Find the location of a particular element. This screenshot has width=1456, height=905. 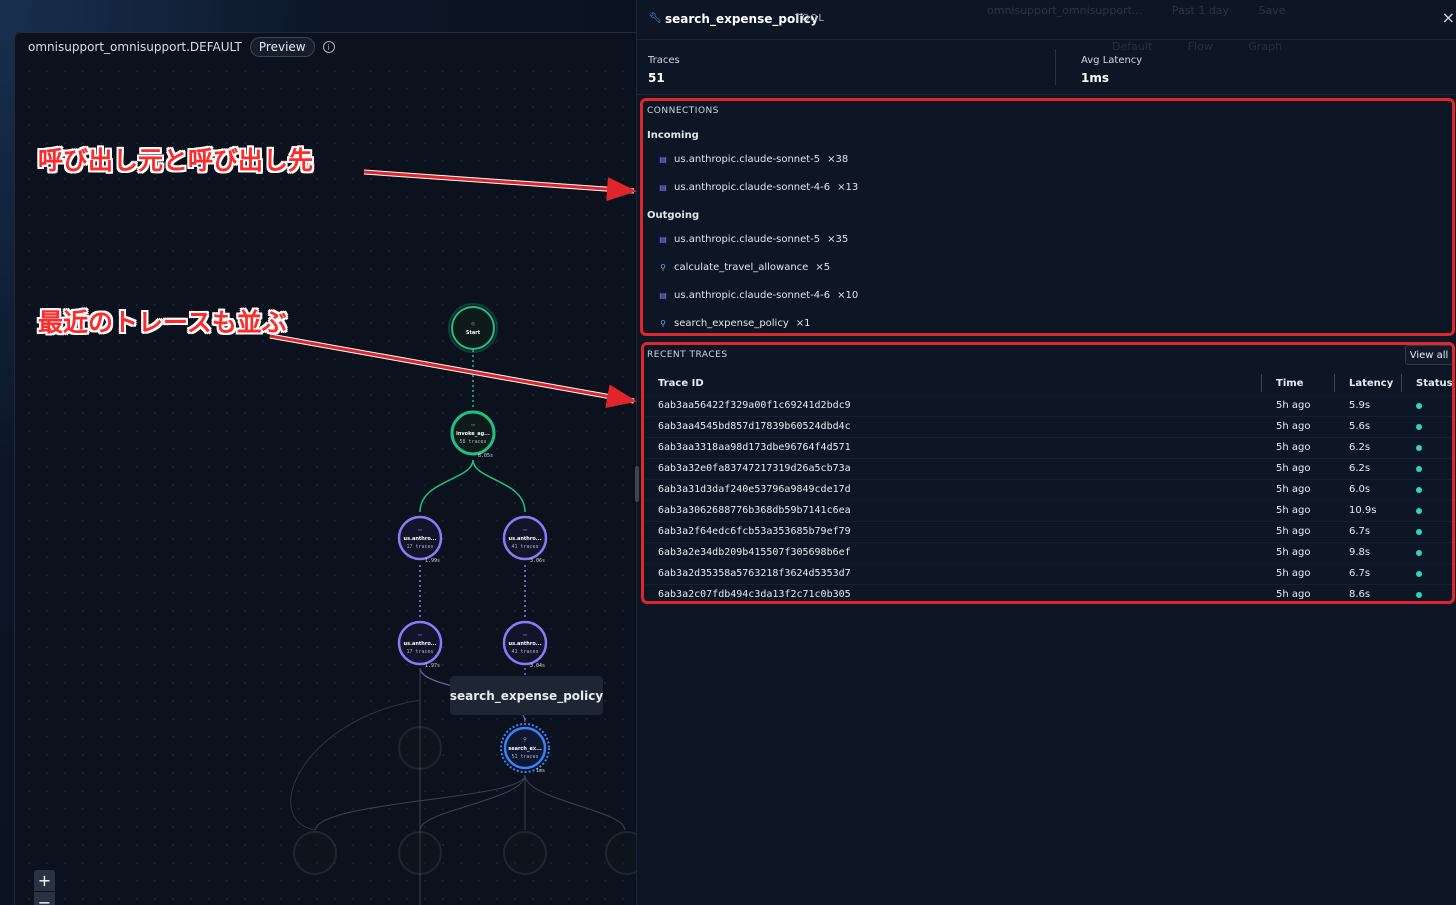

node-l1b-latency: 3.06s is located at coordinates (537, 561).